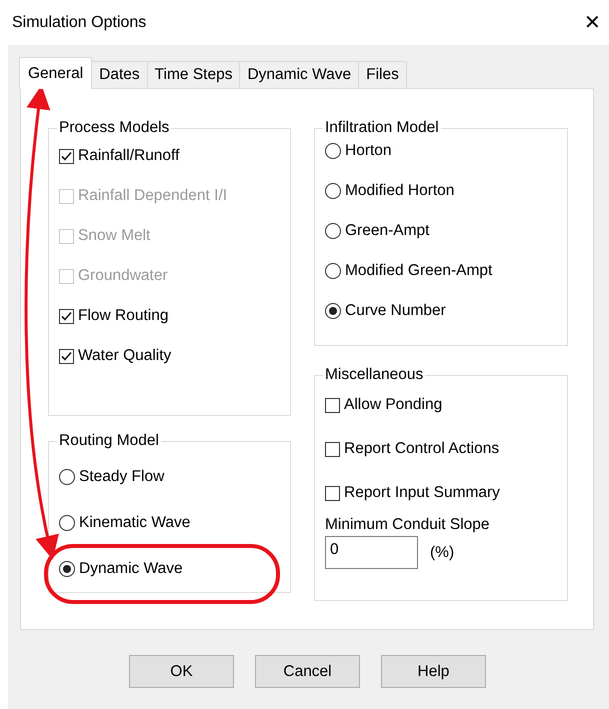 This screenshot has width=609, height=709. I want to click on checkbox-label: Report Input Summary, so click(422, 493).